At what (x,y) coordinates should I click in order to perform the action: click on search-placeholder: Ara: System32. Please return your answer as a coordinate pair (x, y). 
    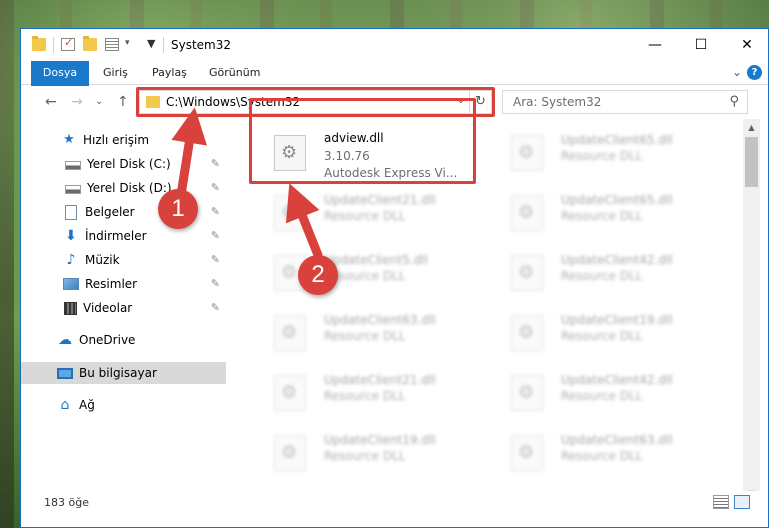
    Looking at the image, I should click on (557, 102).